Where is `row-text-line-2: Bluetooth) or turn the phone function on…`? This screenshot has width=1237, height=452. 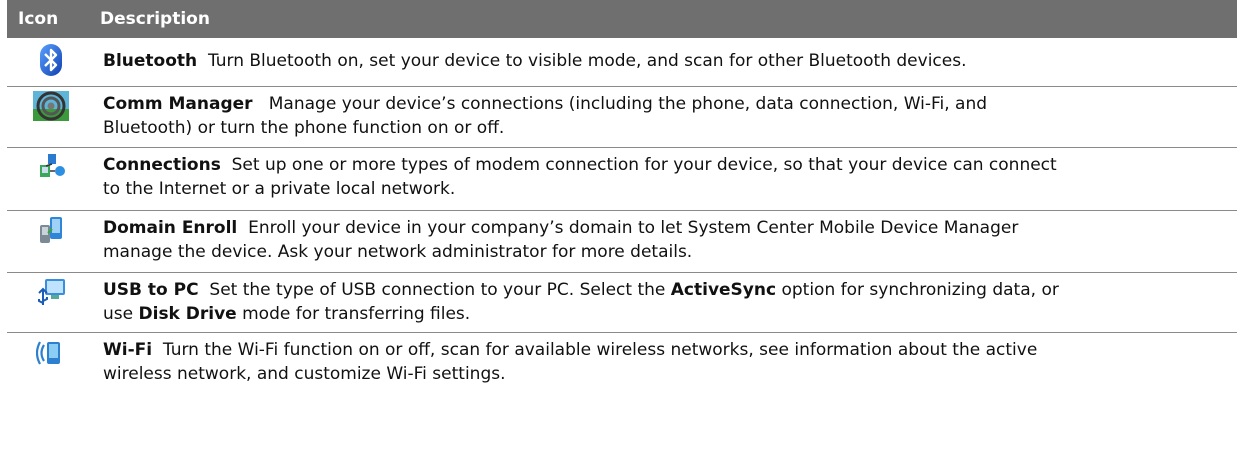 row-text-line-2: Bluetooth) or turn the phone function on… is located at coordinates (304, 128).